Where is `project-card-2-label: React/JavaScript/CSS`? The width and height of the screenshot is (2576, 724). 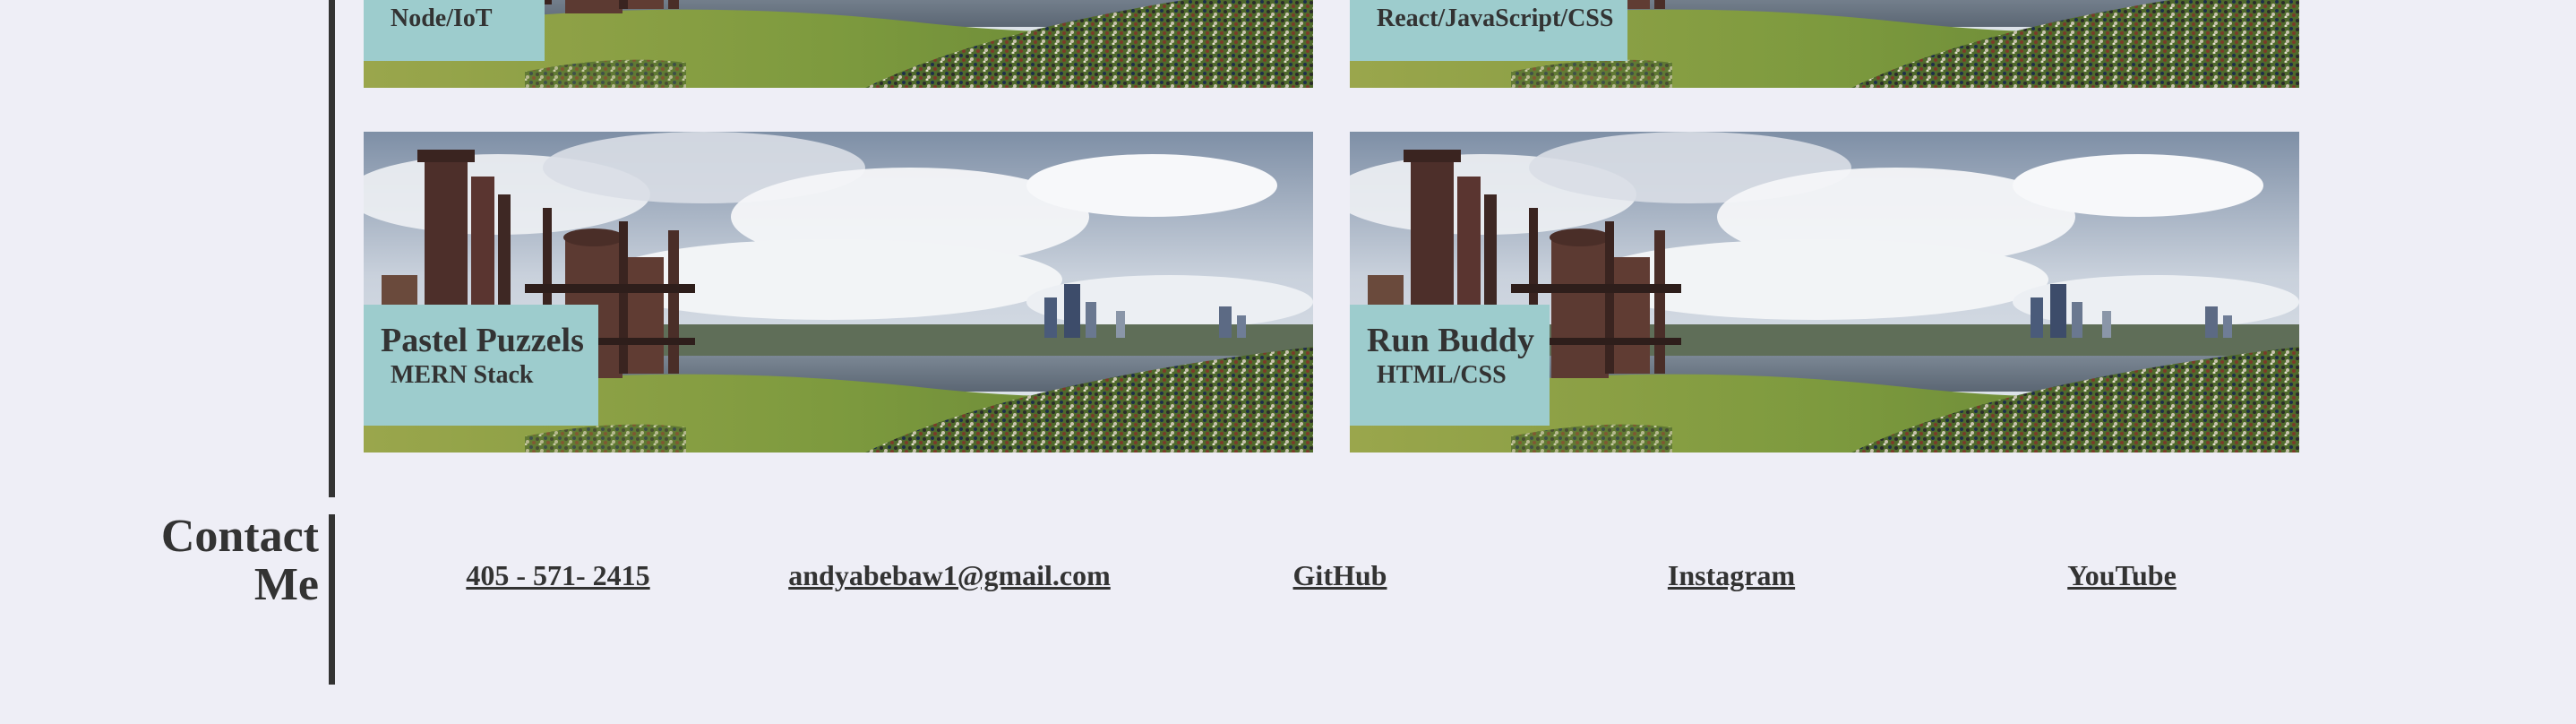 project-card-2-label: React/JavaScript/CSS is located at coordinates (1488, 30).